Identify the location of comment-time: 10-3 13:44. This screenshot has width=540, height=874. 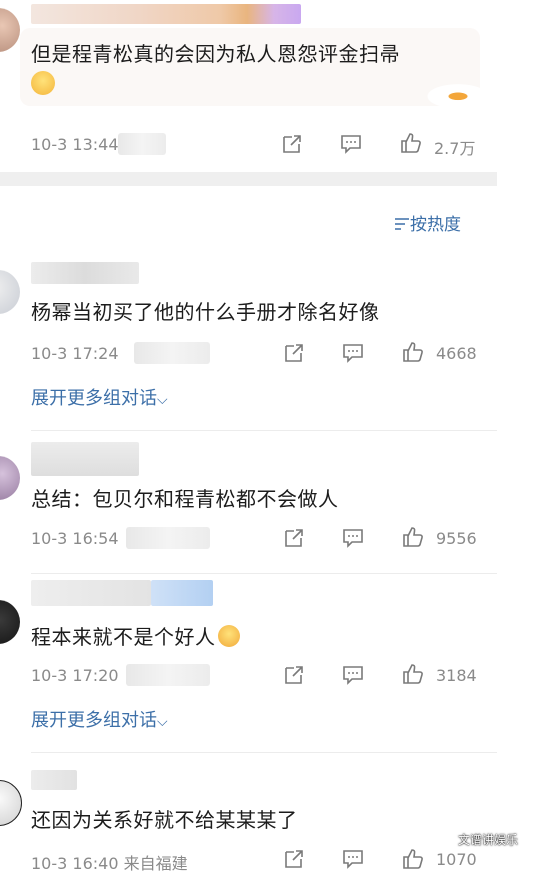
(75, 144).